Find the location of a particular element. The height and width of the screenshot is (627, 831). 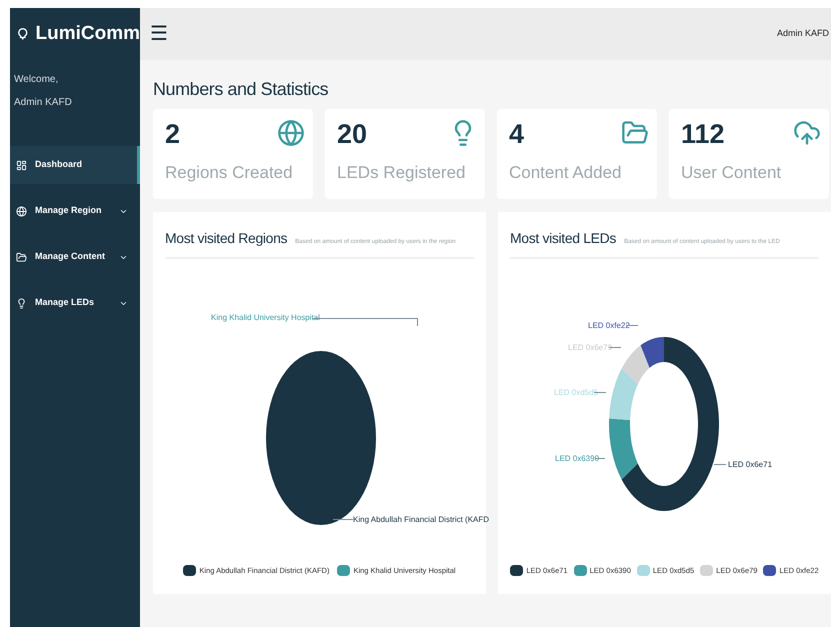

menu-button: ☰ is located at coordinates (159, 34).